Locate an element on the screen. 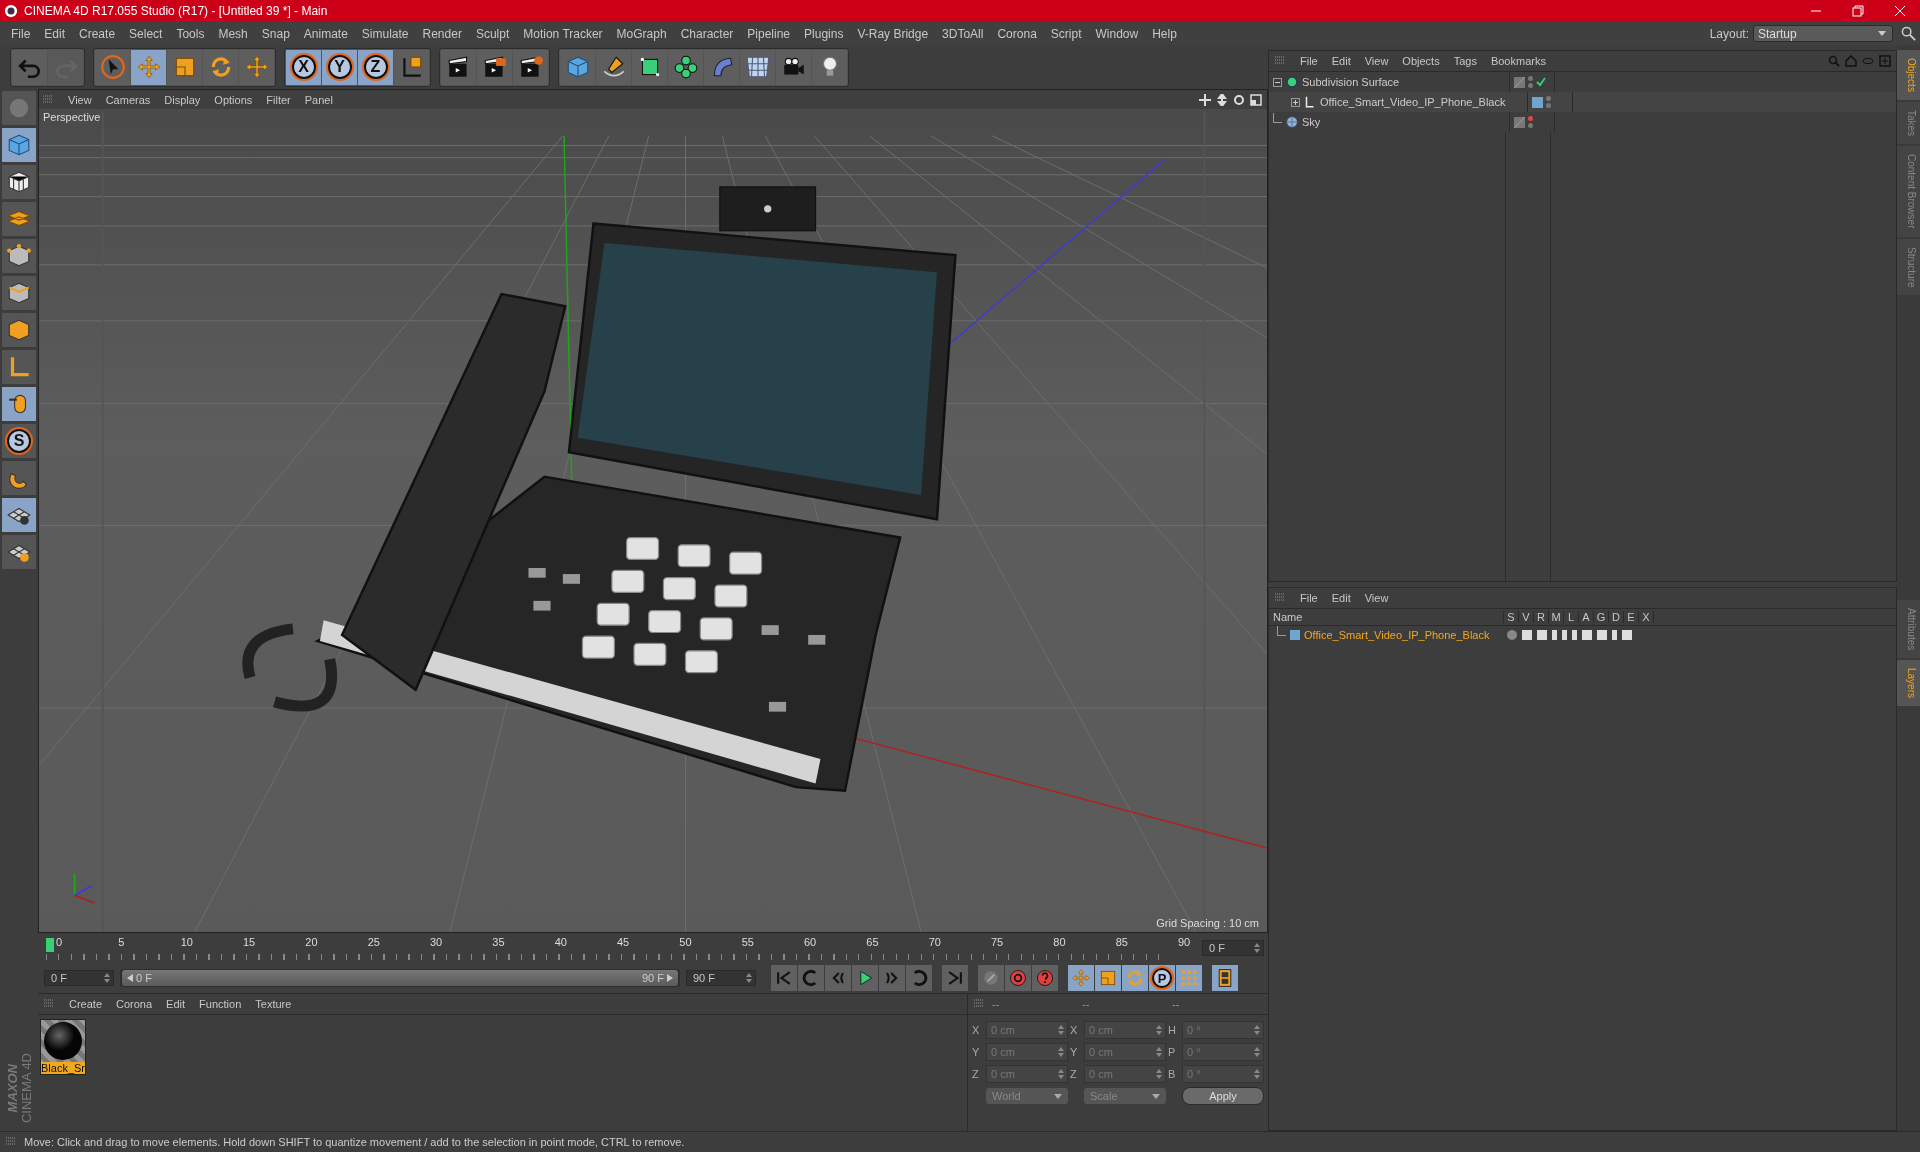 Image resolution: width=1920 pixels, height=1152 pixels. playhead-marker is located at coordinates (50, 945).